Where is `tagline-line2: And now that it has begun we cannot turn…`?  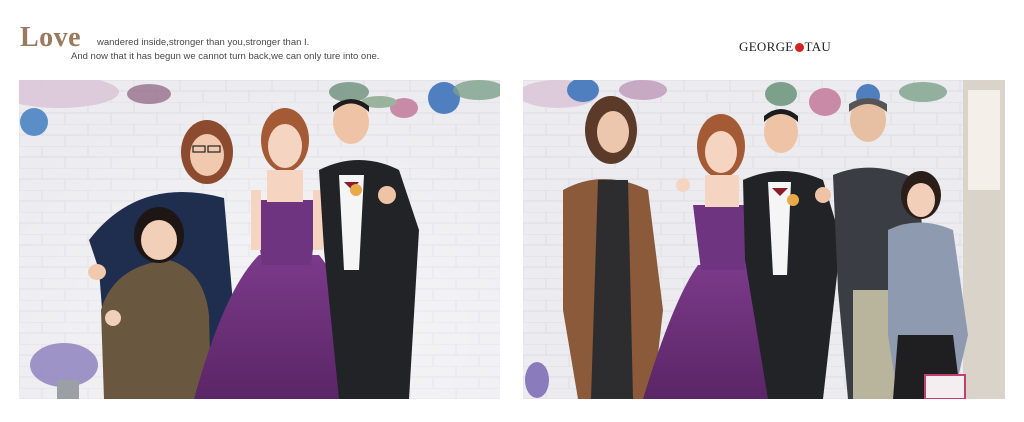
tagline-line2: And now that it has begun we cannot turn… is located at coordinates (225, 56).